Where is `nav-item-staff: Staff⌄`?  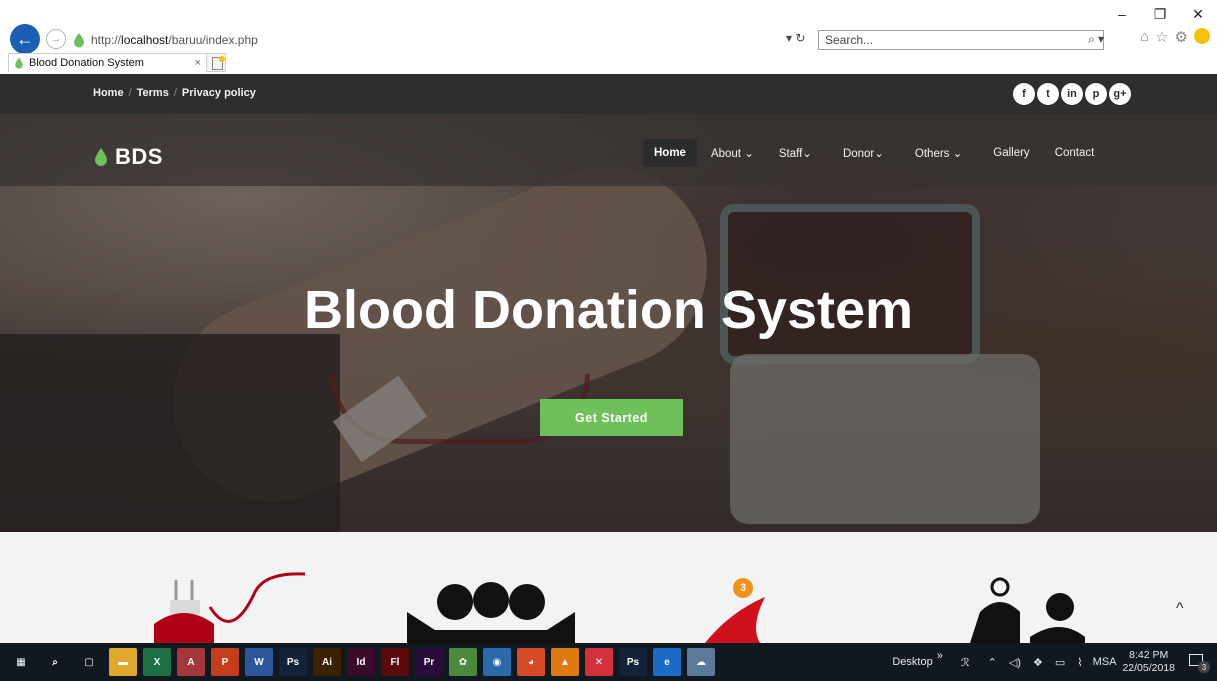
nav-item-staff: Staff⌄ is located at coordinates (795, 153).